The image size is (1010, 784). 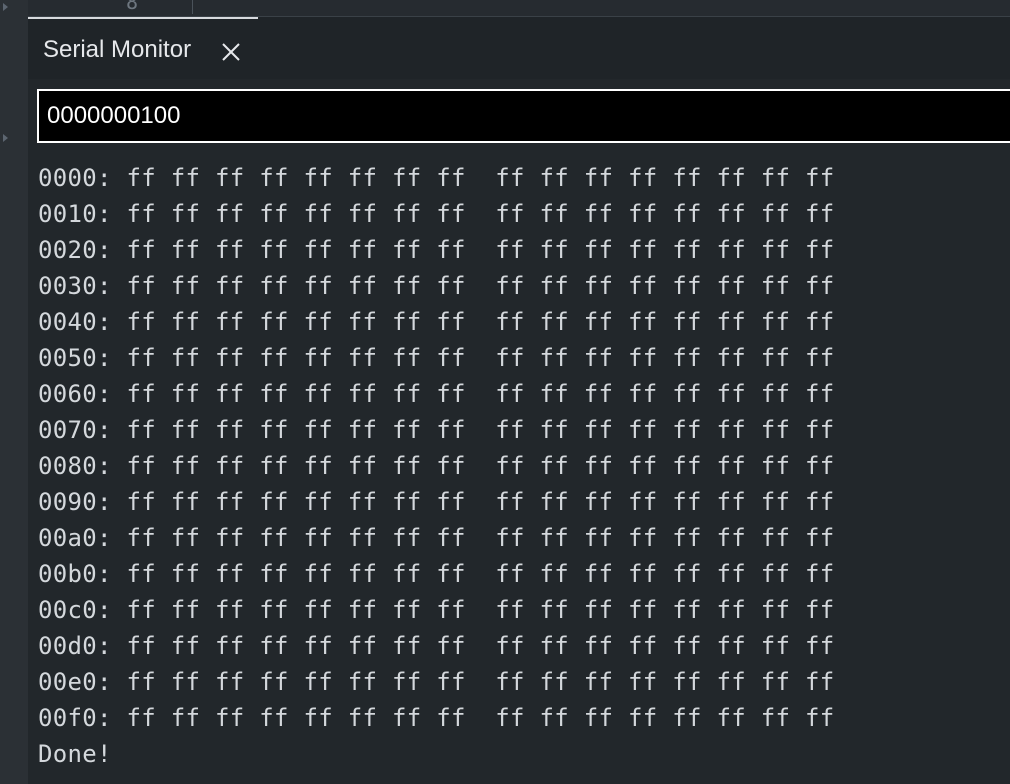 What do you see at coordinates (14, 392) in the screenshot?
I see `left-gutter` at bounding box center [14, 392].